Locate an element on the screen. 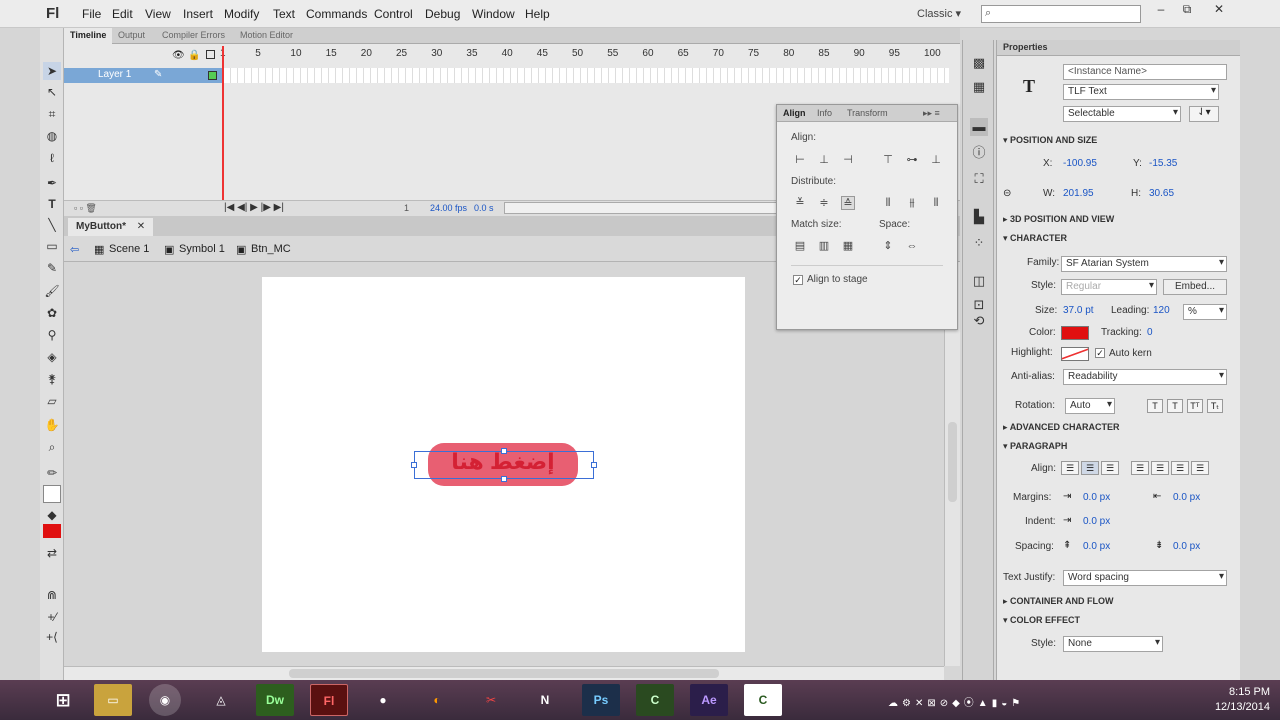 This screenshot has height=720, width=1280. tab-transform: Transform is located at coordinates (867, 113).